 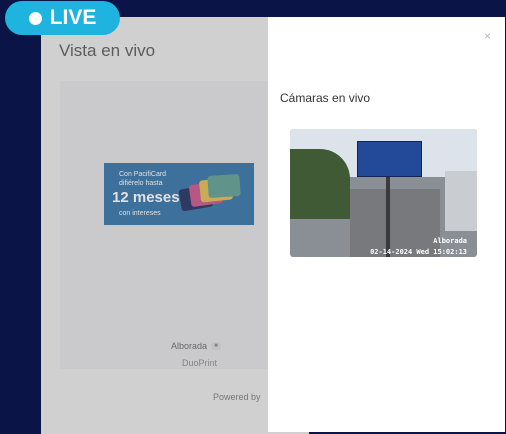 I want to click on billboard, so click(x=389, y=159).